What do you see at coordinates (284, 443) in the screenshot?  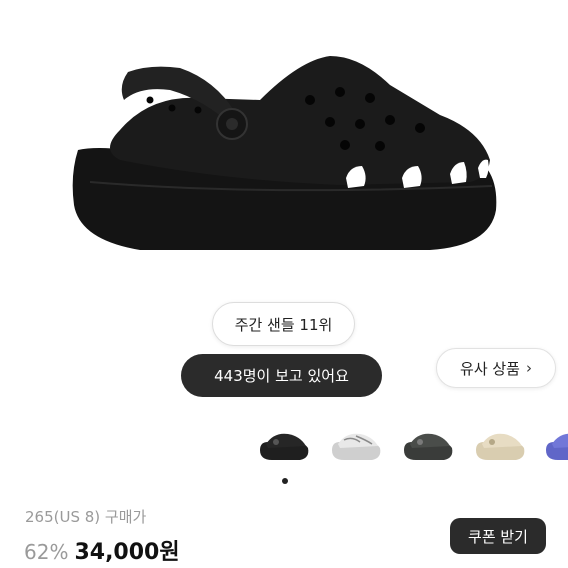 I see `thumb-black` at bounding box center [284, 443].